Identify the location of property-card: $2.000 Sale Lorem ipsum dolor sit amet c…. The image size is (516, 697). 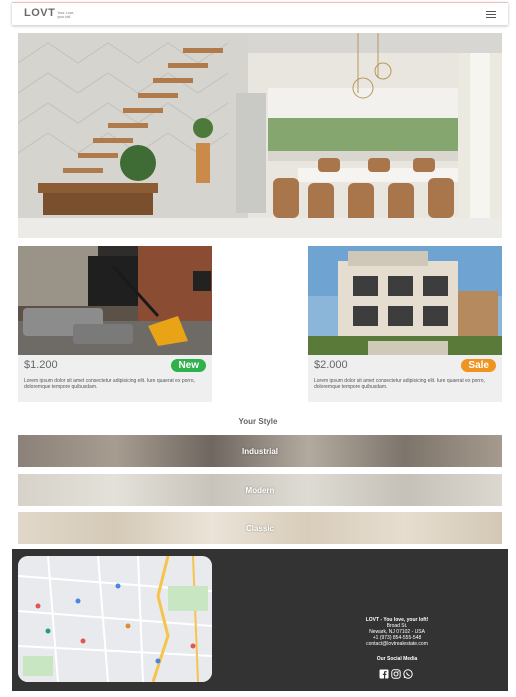
(405, 324).